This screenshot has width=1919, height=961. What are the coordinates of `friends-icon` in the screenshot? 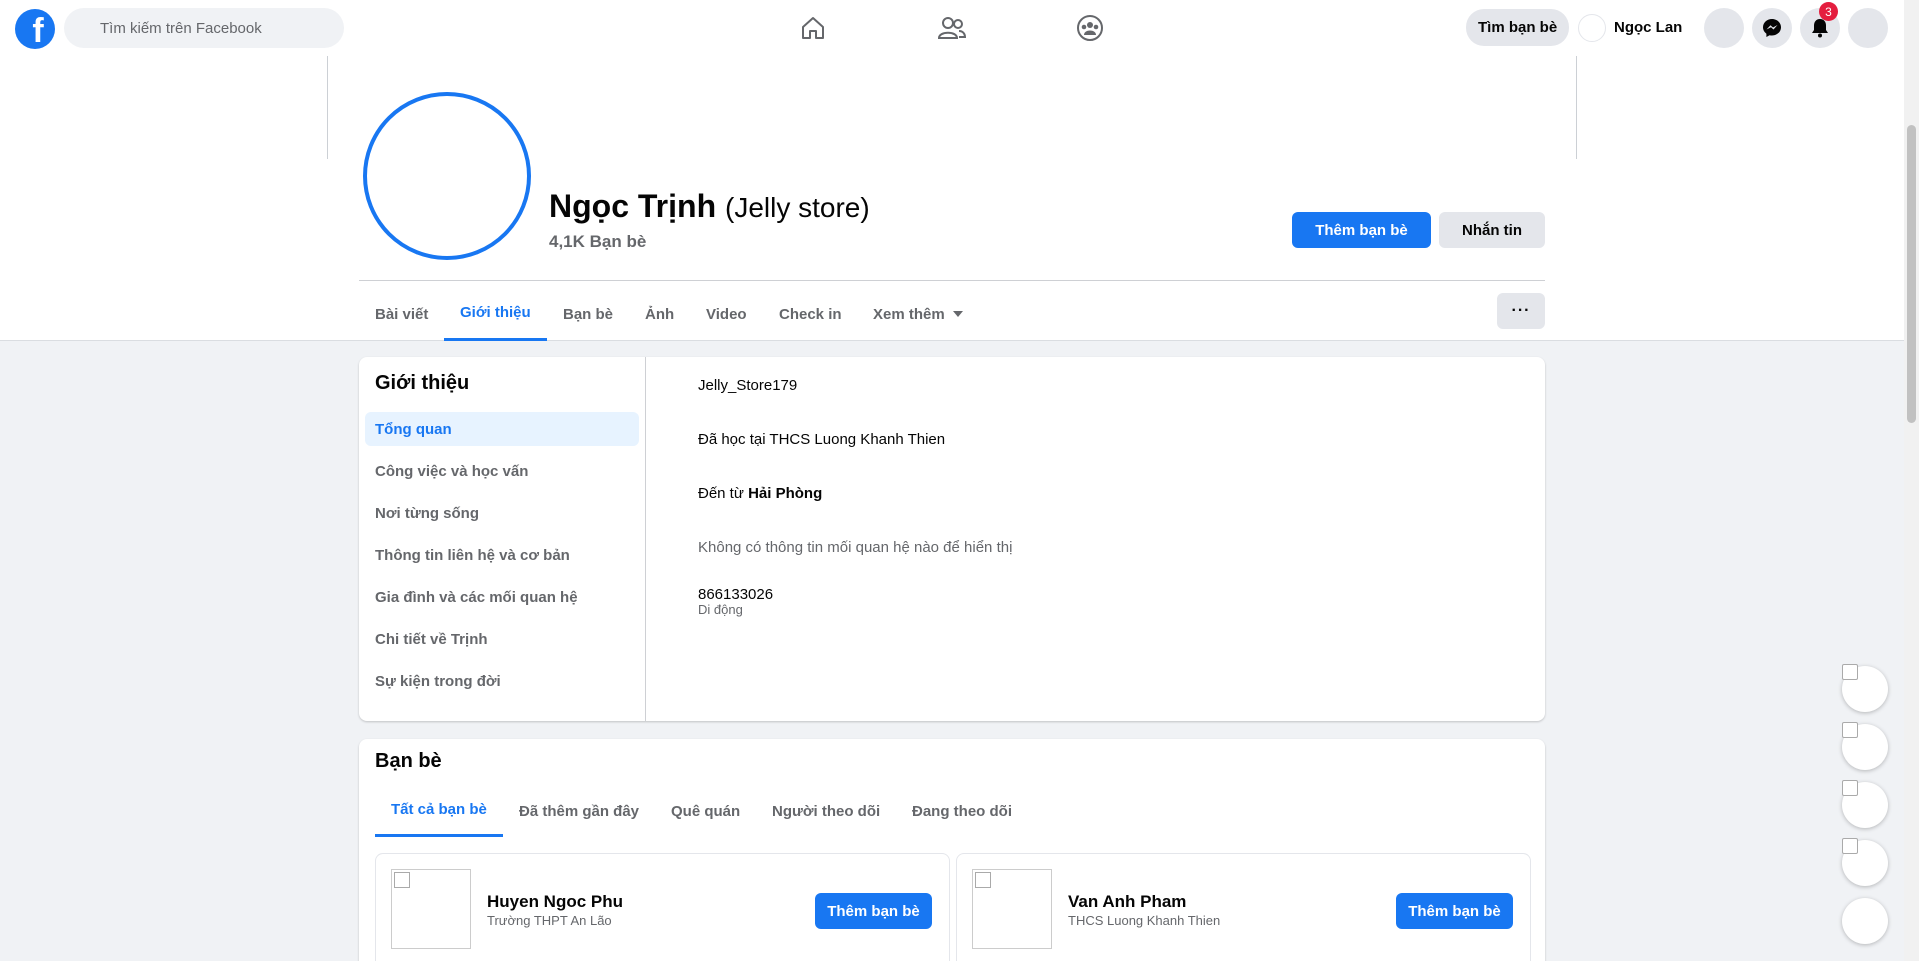 It's located at (952, 28).